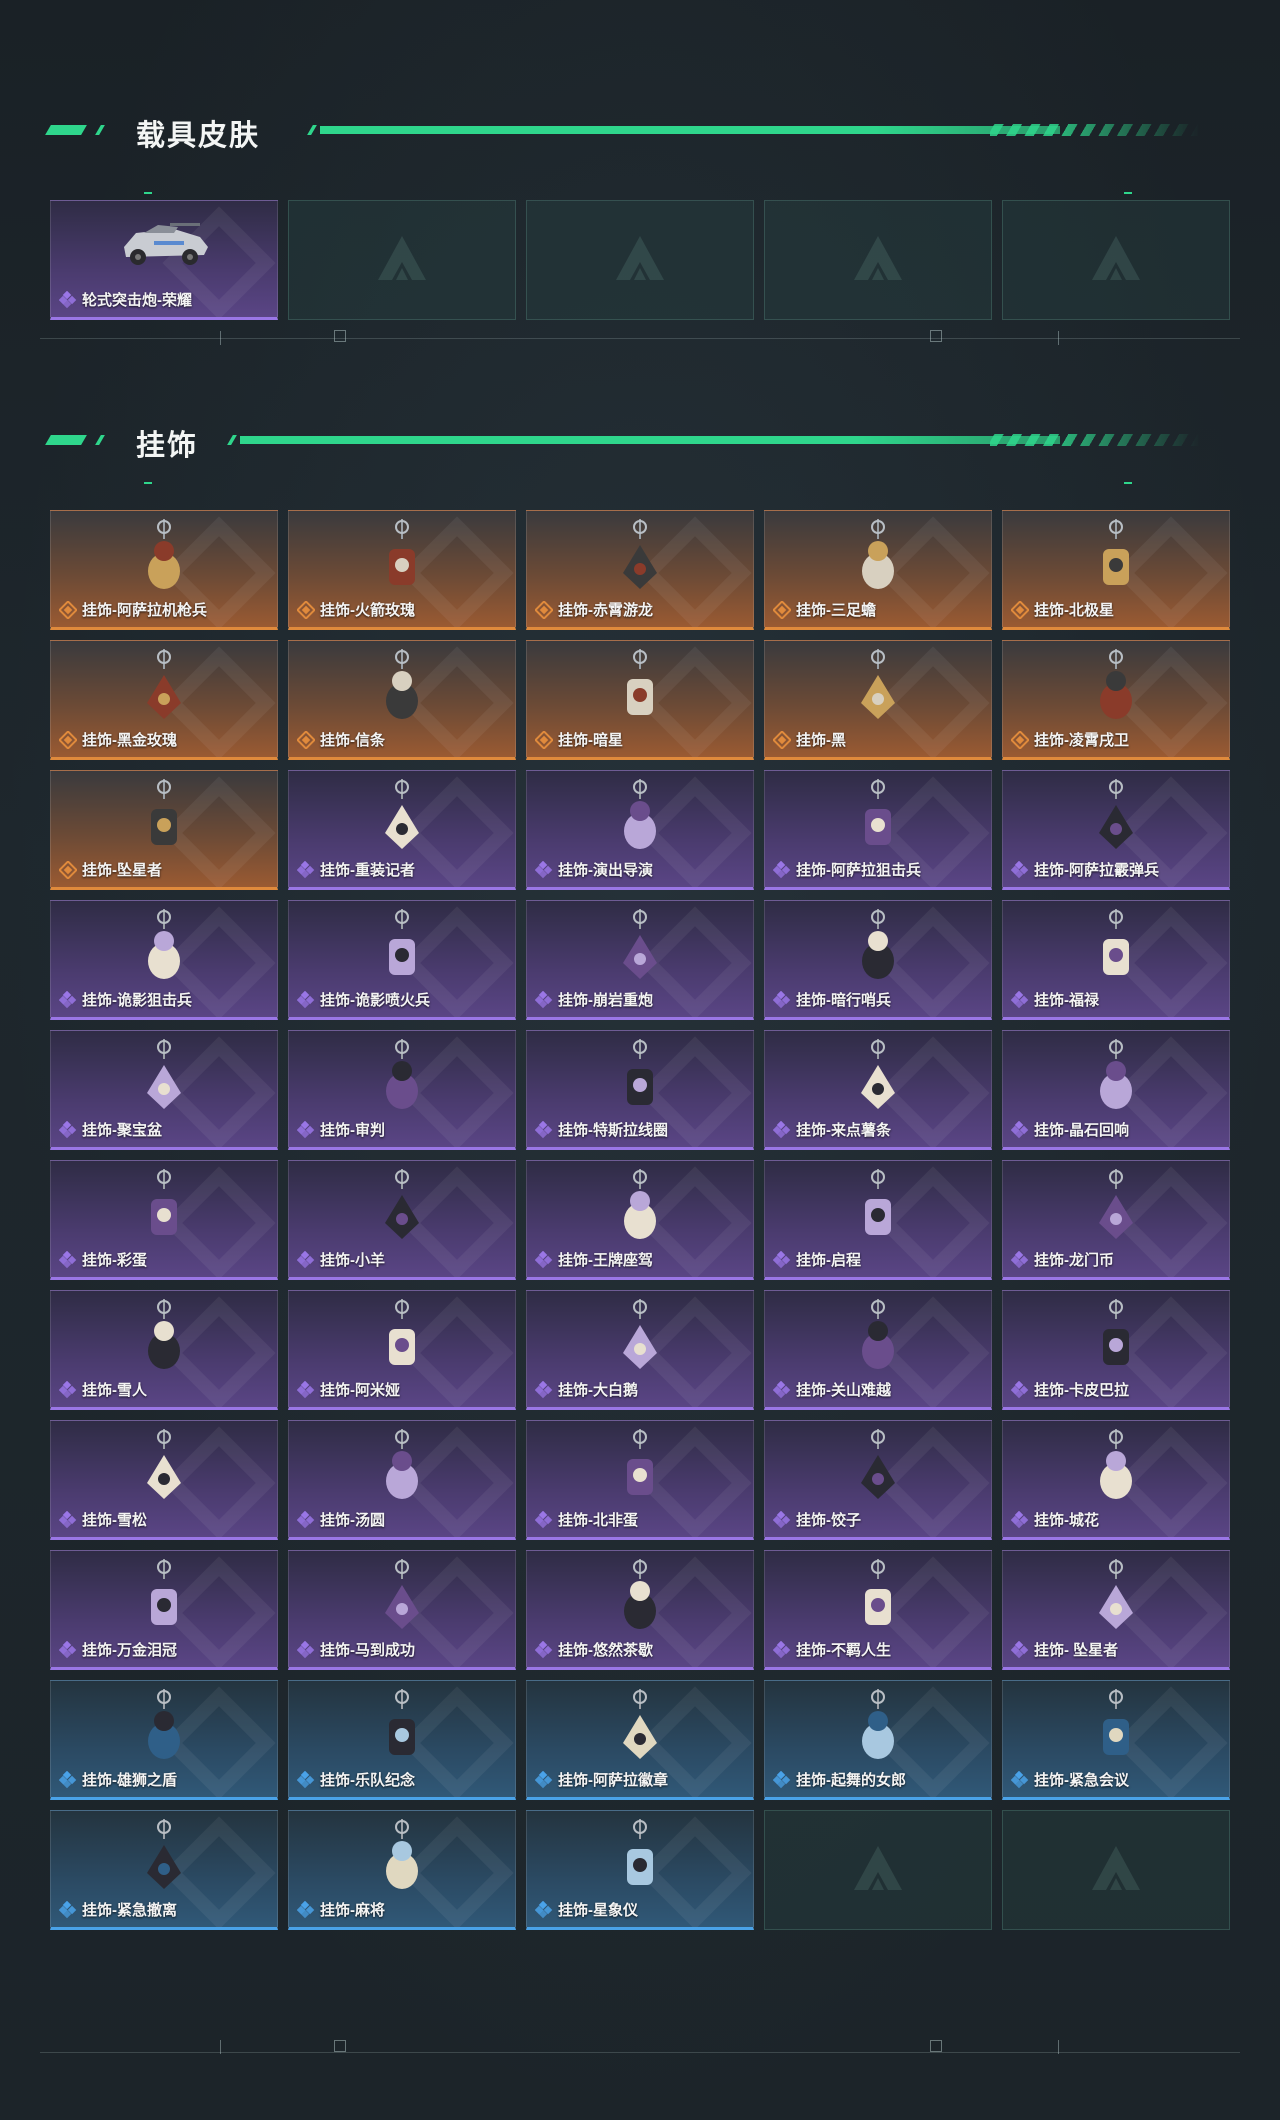 The image size is (1280, 2120). What do you see at coordinates (164, 1350) in the screenshot?
I see `item-card: 挂饰-雪人` at bounding box center [164, 1350].